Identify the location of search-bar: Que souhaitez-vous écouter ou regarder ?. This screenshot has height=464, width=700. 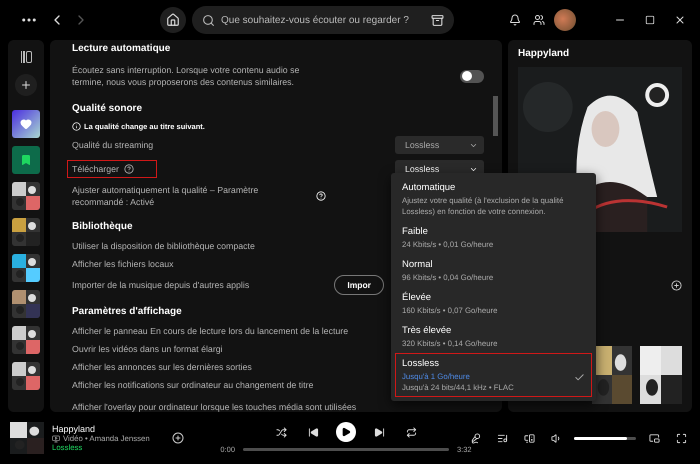
(323, 20).